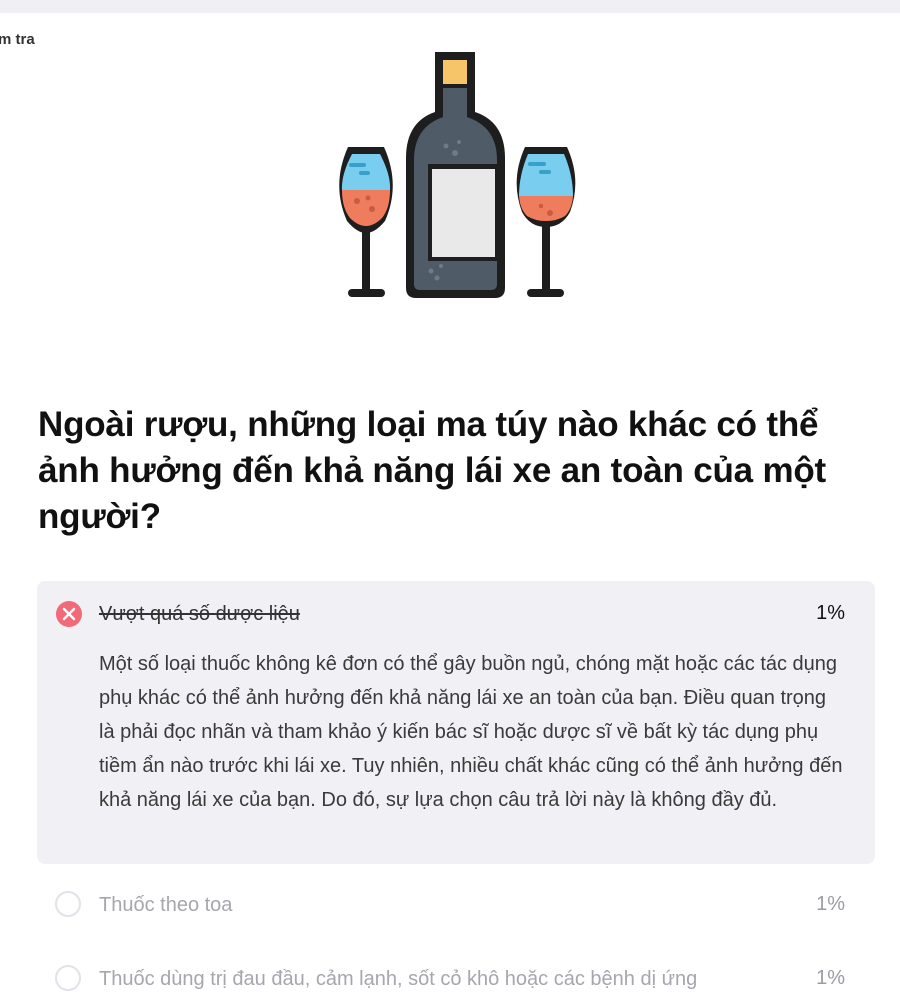 The image size is (900, 1005). What do you see at coordinates (69, 614) in the screenshot?
I see `wrong-answer-icon` at bounding box center [69, 614].